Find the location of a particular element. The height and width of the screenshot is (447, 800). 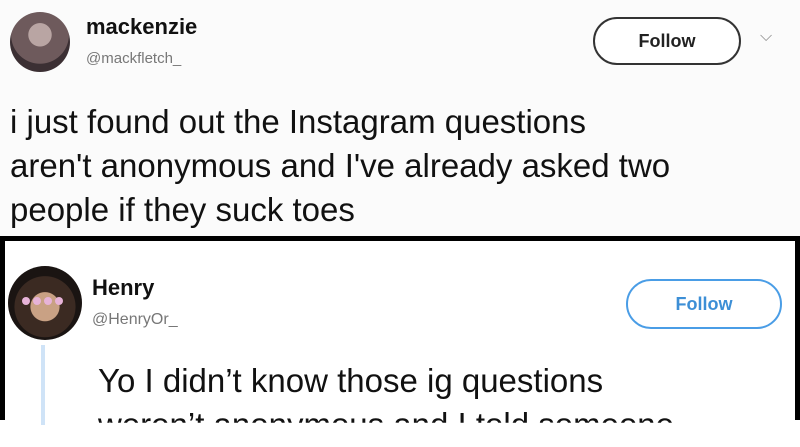

user-handle: @mackfletch_ is located at coordinates (133, 58).